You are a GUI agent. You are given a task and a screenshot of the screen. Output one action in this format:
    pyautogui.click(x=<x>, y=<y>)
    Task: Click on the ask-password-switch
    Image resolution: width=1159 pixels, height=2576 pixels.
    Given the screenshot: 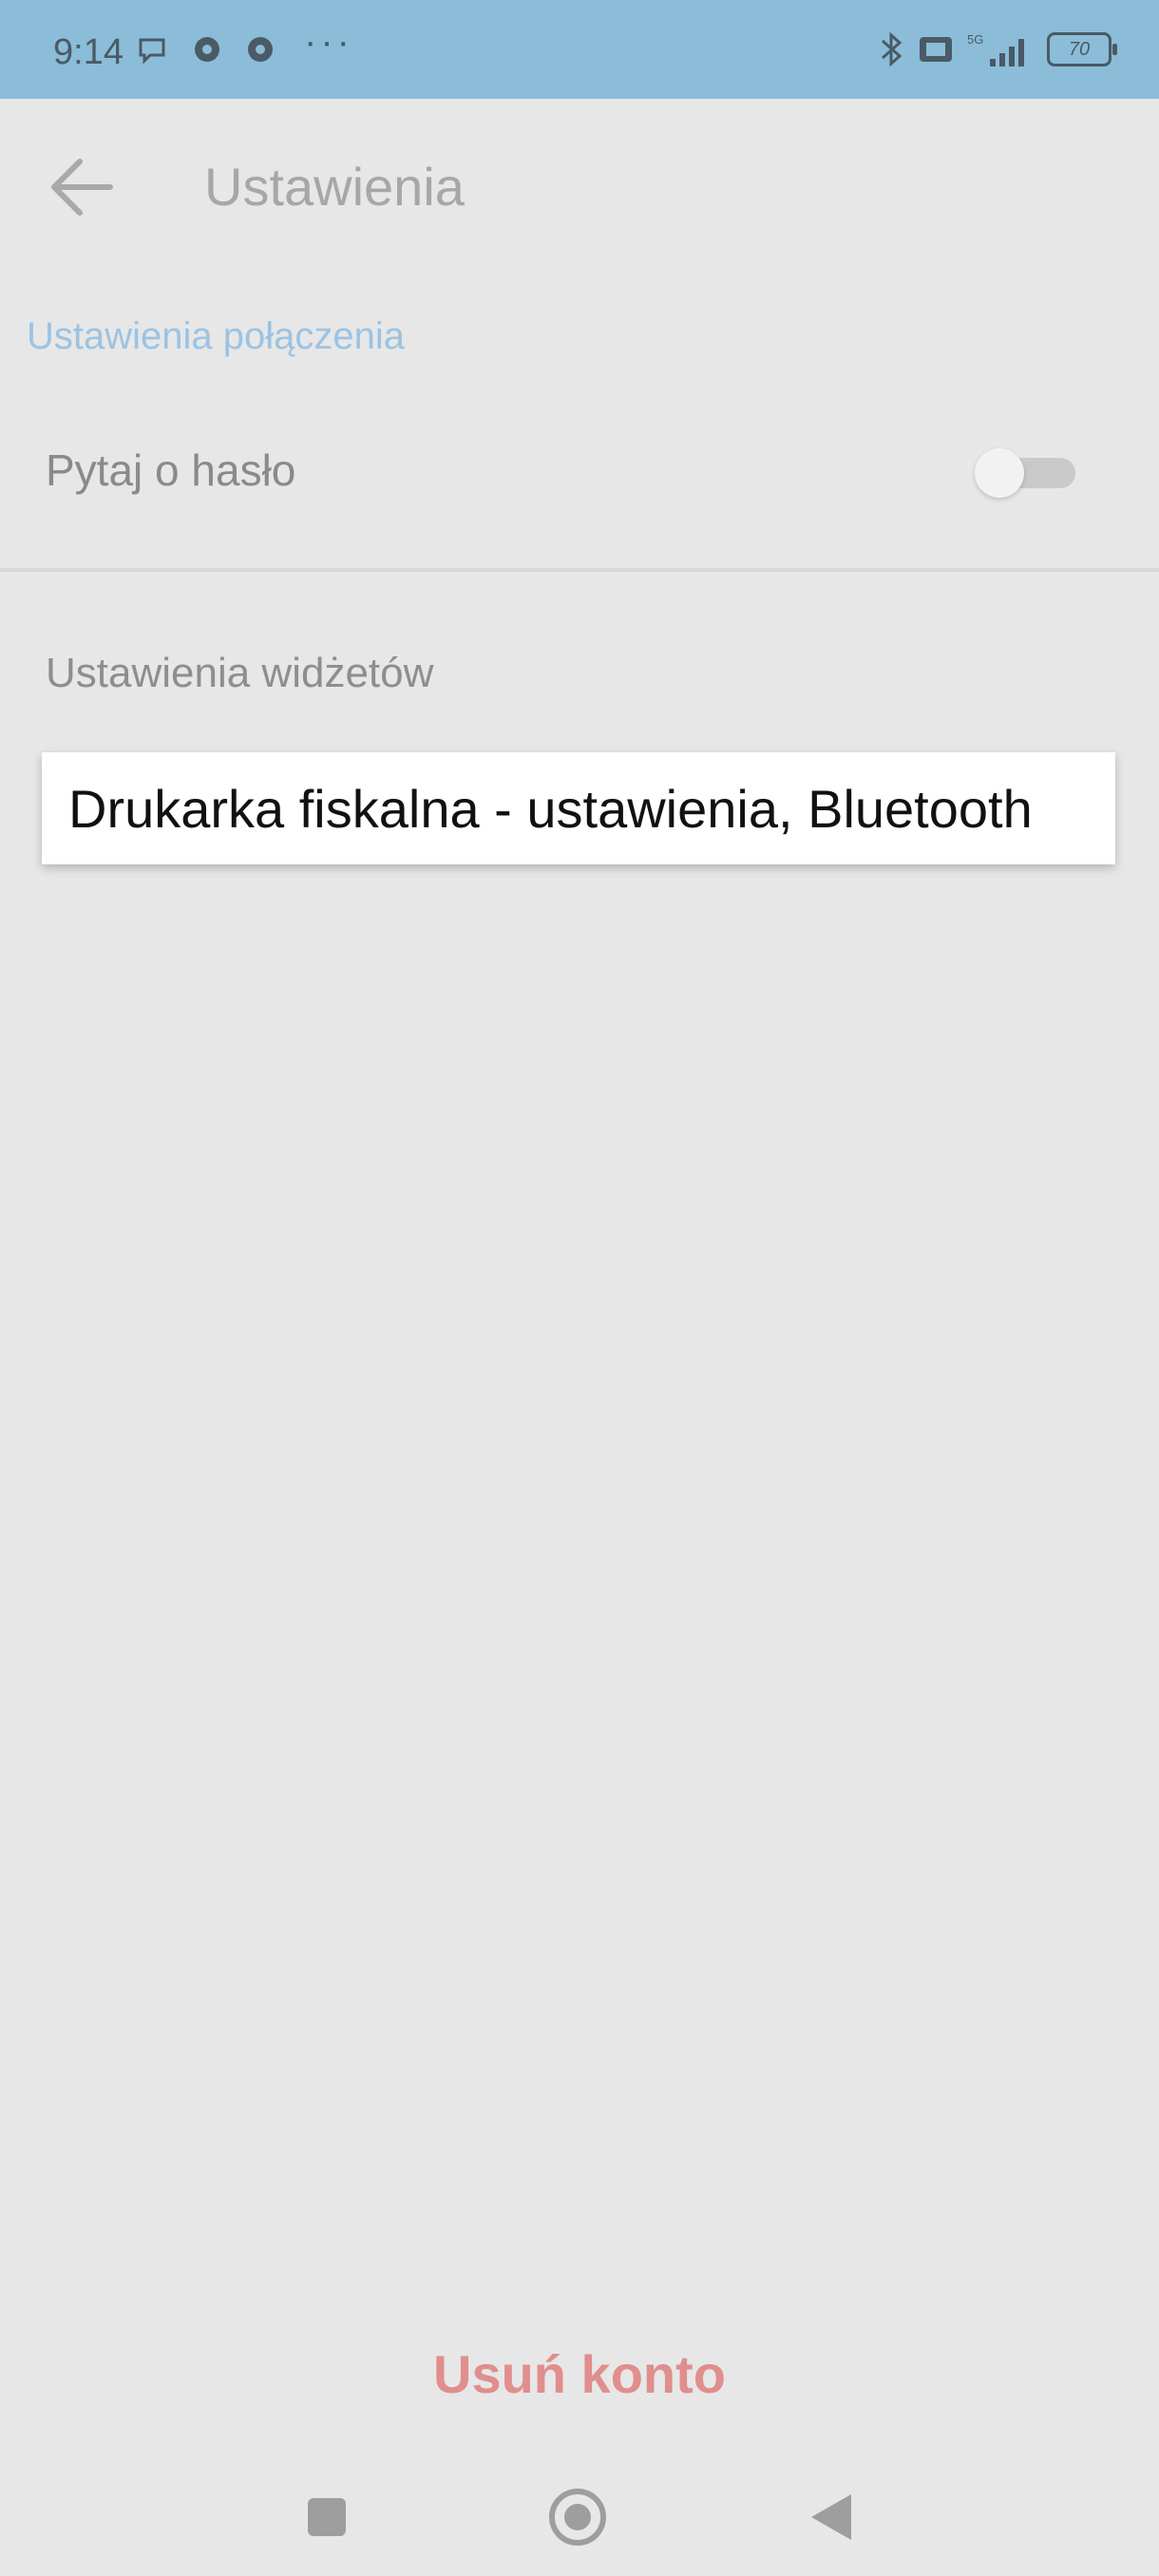 What is the action you would take?
    pyautogui.click(x=1027, y=472)
    